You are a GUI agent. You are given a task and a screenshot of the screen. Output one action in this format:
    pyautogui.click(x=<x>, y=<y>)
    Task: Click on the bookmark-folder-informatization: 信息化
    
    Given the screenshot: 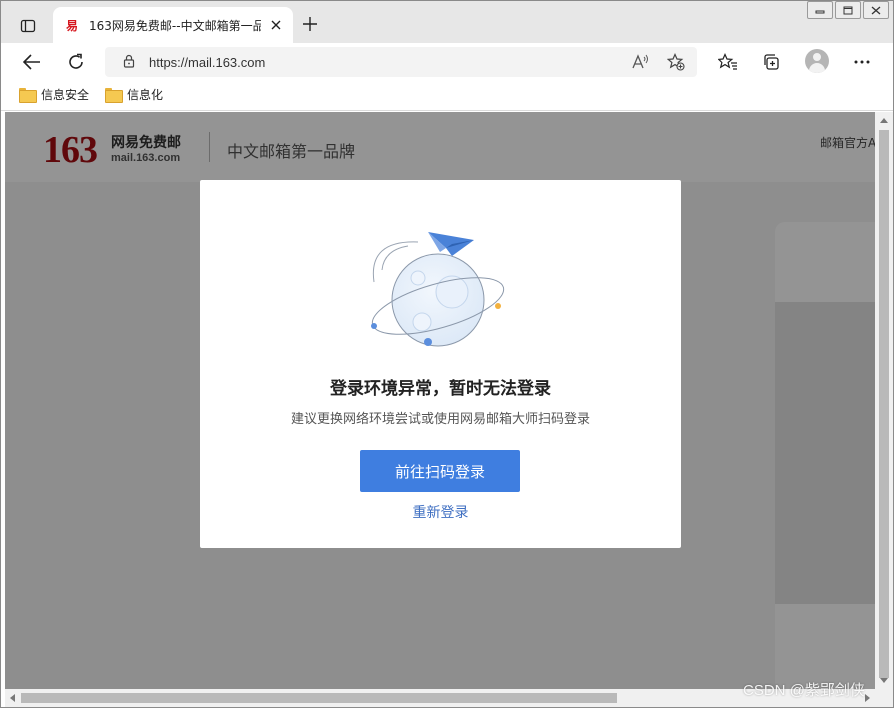 What is the action you would take?
    pyautogui.click(x=134, y=94)
    